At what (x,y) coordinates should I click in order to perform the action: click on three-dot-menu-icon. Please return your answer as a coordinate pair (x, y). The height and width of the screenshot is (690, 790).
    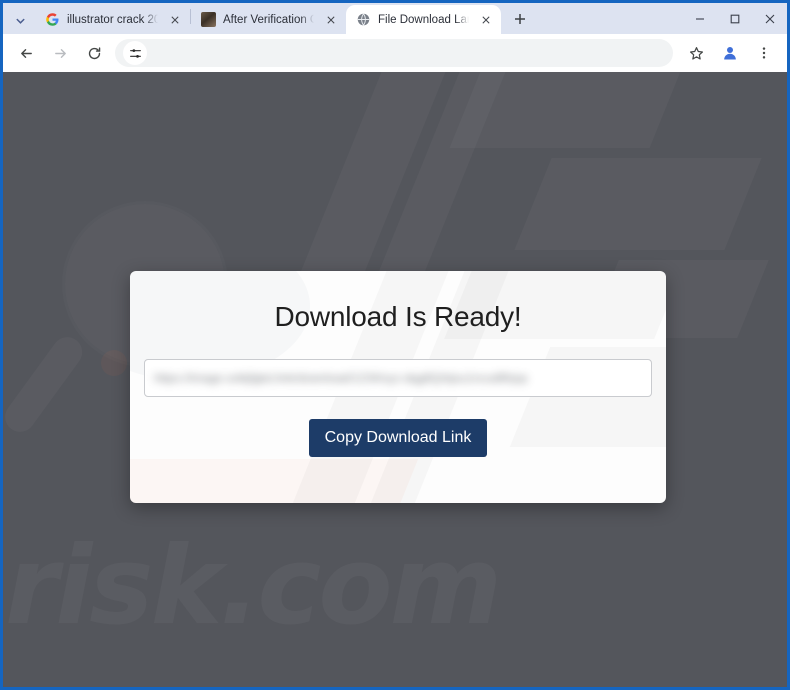
    Looking at the image, I should click on (764, 53).